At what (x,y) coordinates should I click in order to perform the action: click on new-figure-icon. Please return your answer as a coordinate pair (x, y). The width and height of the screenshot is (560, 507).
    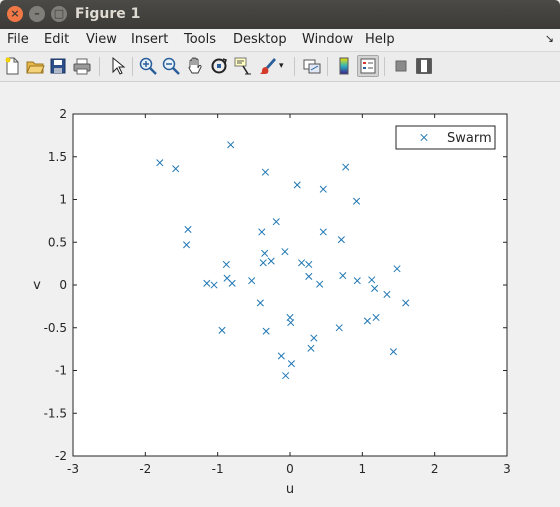
    Looking at the image, I should click on (12, 66).